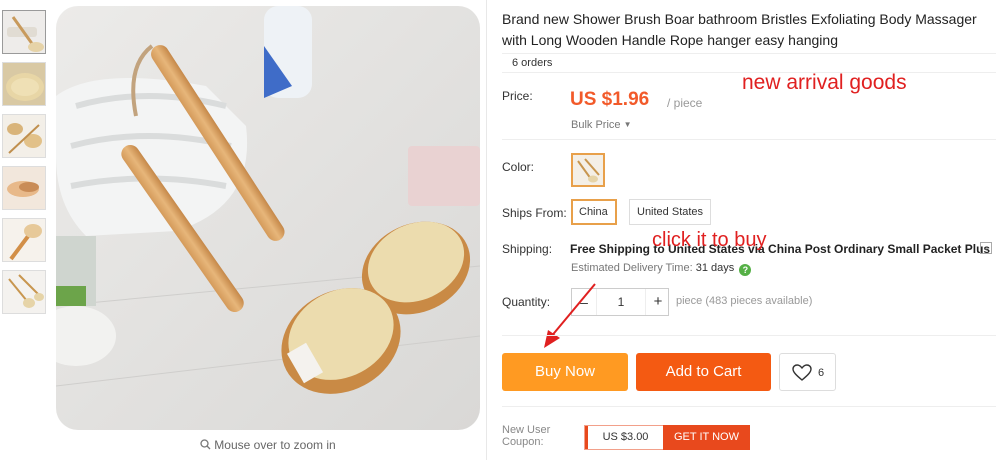 This screenshot has height=460, width=1000. I want to click on get-coupon-button: GET IT NOW, so click(706, 437).